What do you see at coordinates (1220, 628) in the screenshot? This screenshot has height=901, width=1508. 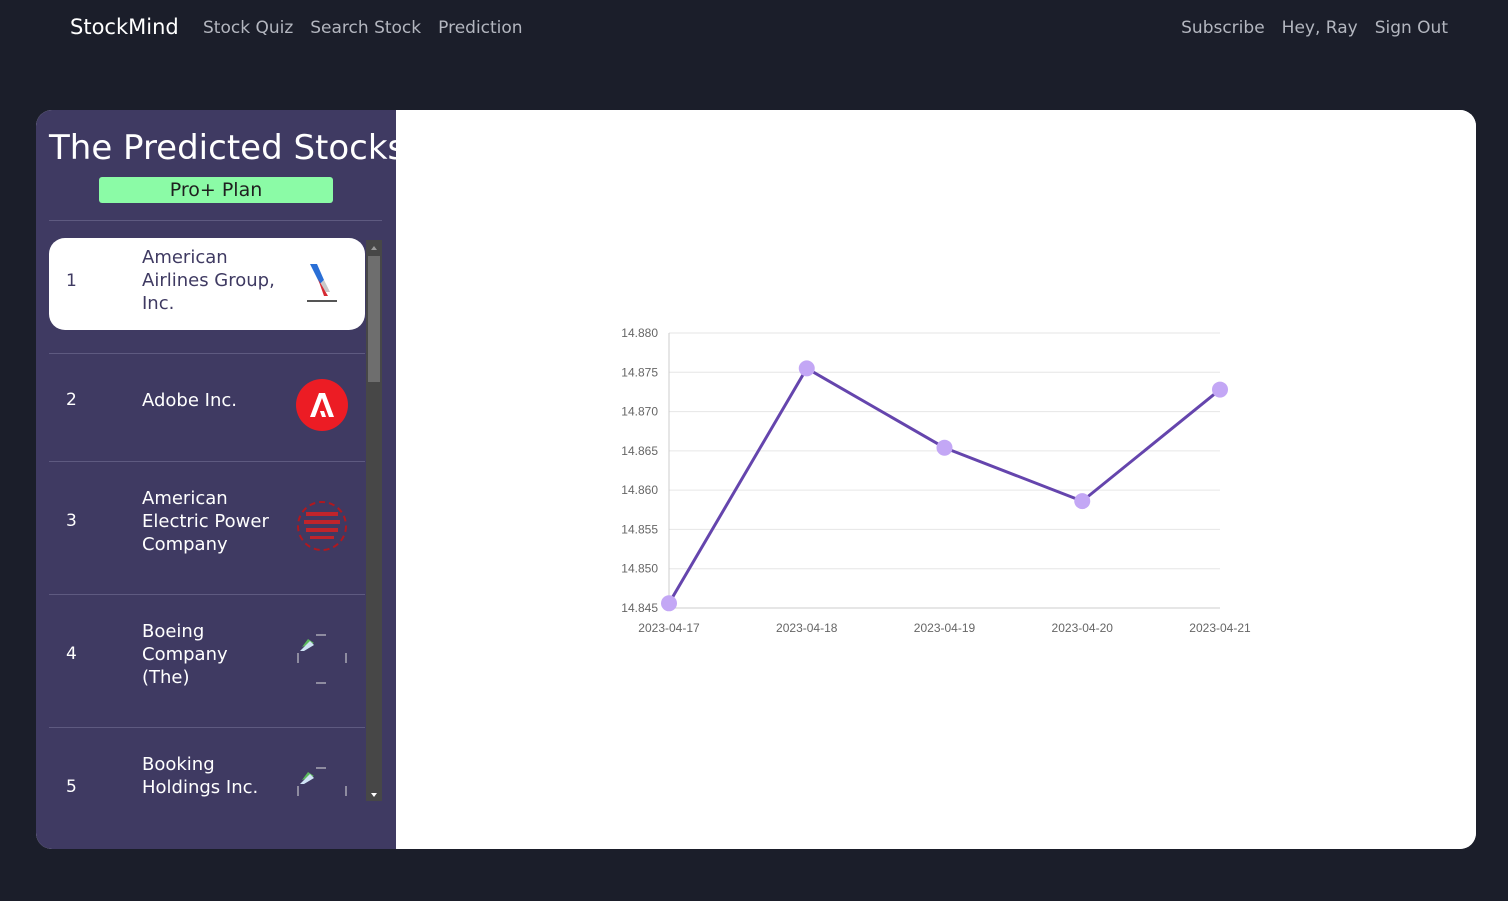 I see `x-tick-label: 2023-04-21` at bounding box center [1220, 628].